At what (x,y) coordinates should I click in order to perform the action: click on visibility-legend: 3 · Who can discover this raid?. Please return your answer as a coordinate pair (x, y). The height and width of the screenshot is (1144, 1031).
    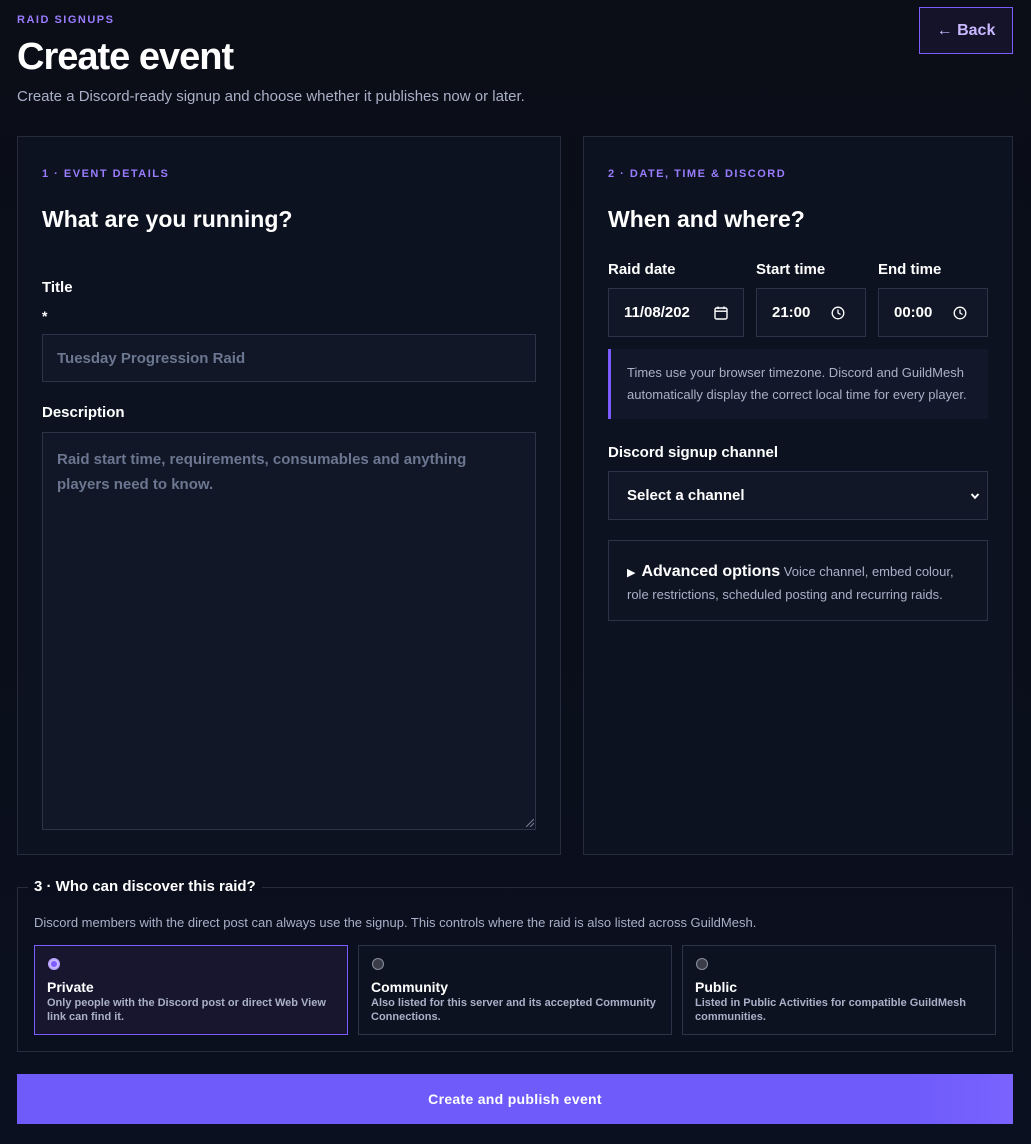
    Looking at the image, I should click on (145, 886).